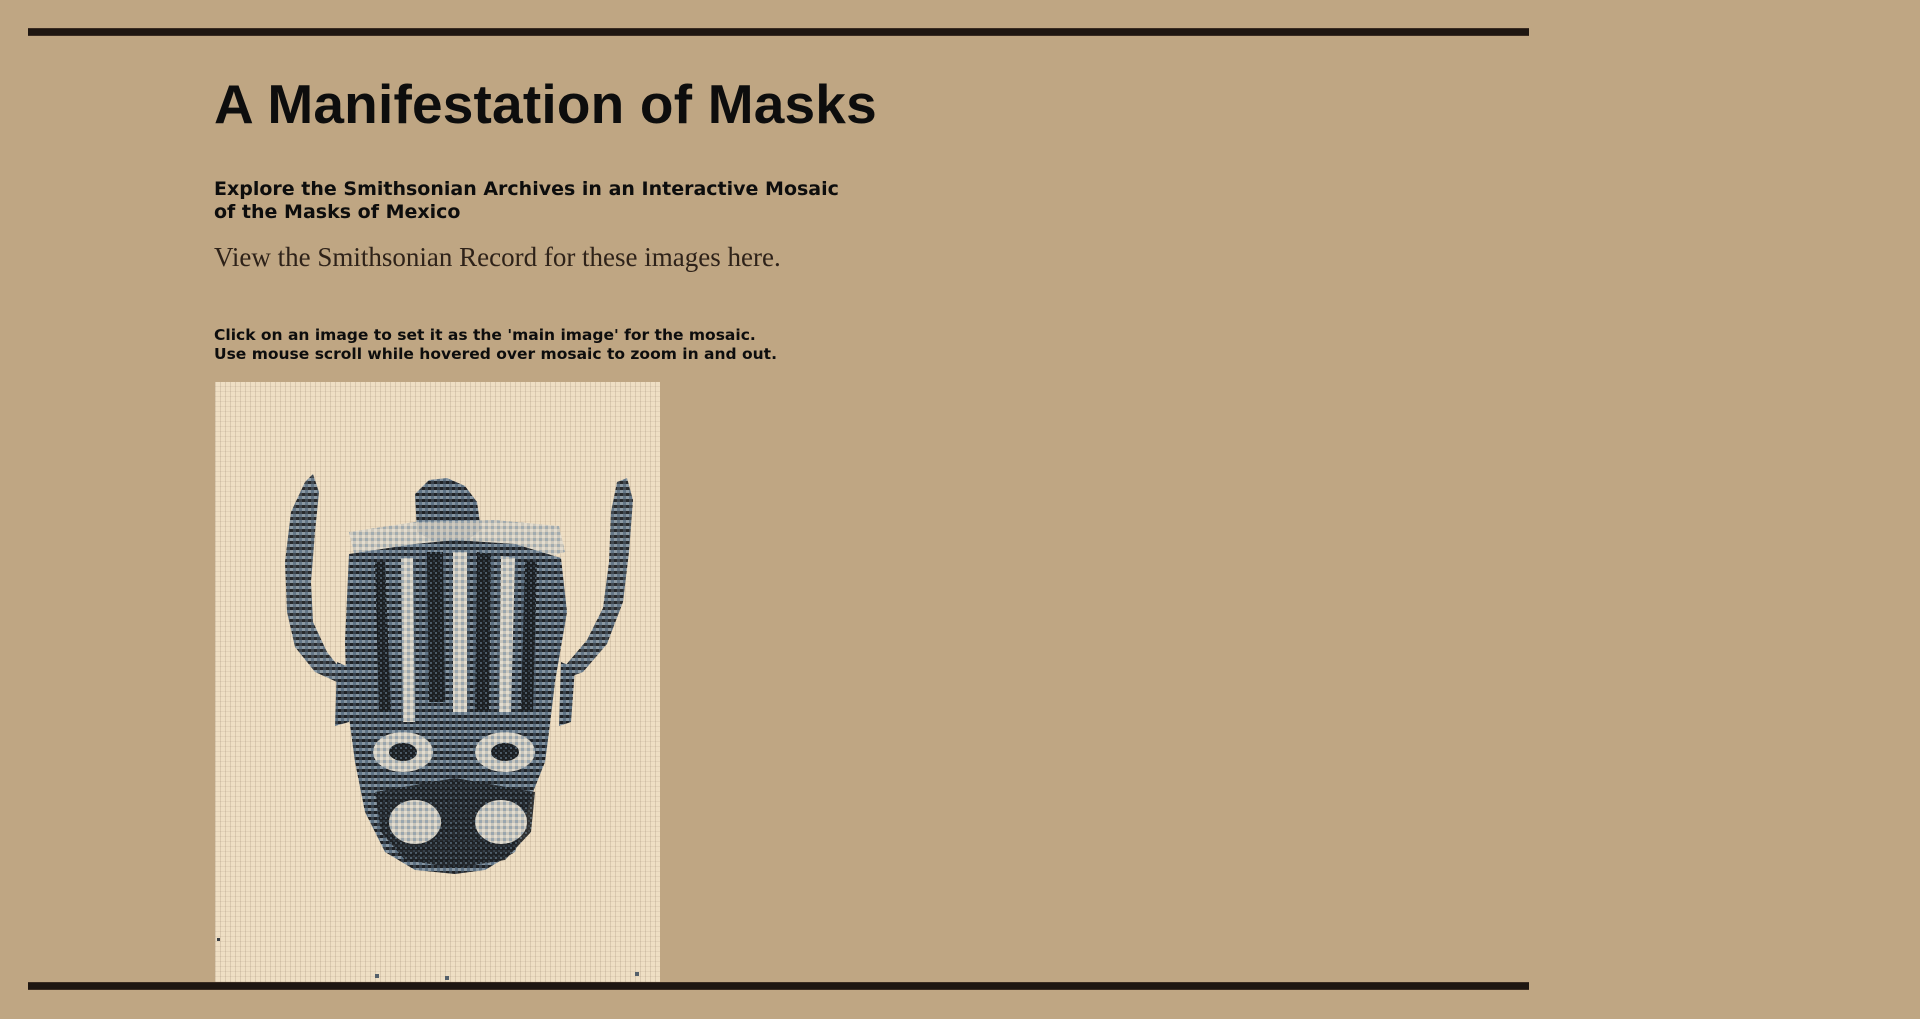 This screenshot has width=1920, height=1019. I want to click on mosaic-canvas, so click(437, 682).